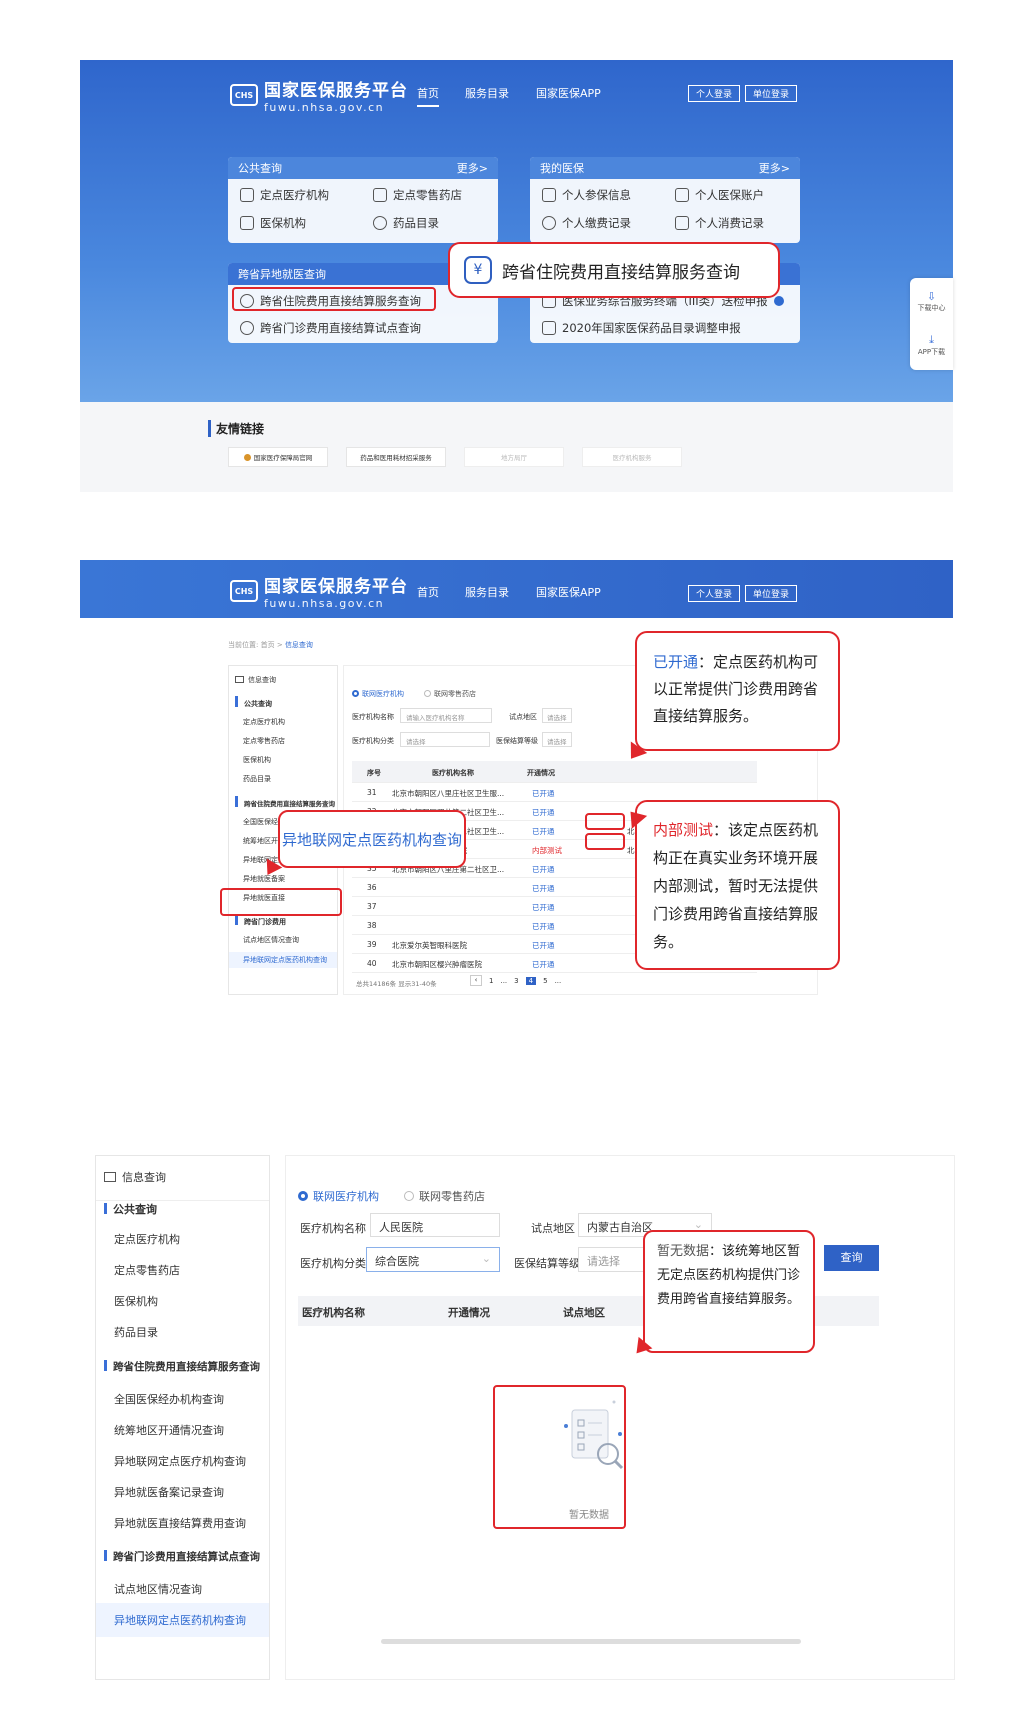 Image resolution: width=1015 pixels, height=1731 pixels. What do you see at coordinates (665, 200) in the screenshot?
I see `my-insurance-panel: 我的医保 更多> 个人参保信息 个人医保账户 个人缴费记录 个人消费记录` at bounding box center [665, 200].